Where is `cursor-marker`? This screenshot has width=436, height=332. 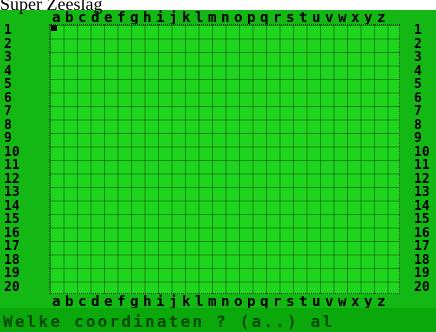 cursor-marker is located at coordinates (54, 28).